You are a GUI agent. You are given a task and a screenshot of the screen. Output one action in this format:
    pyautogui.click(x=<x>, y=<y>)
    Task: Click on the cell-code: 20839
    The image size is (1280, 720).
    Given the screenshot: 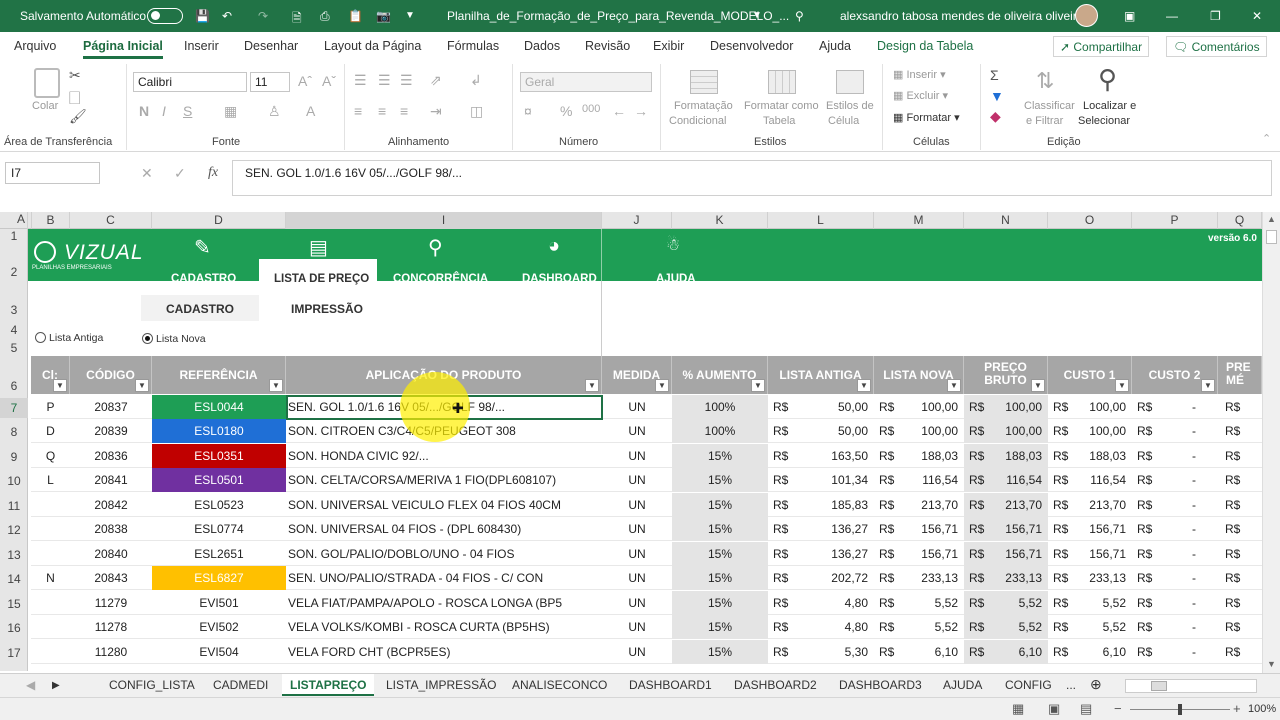 What is the action you would take?
    pyautogui.click(x=111, y=431)
    